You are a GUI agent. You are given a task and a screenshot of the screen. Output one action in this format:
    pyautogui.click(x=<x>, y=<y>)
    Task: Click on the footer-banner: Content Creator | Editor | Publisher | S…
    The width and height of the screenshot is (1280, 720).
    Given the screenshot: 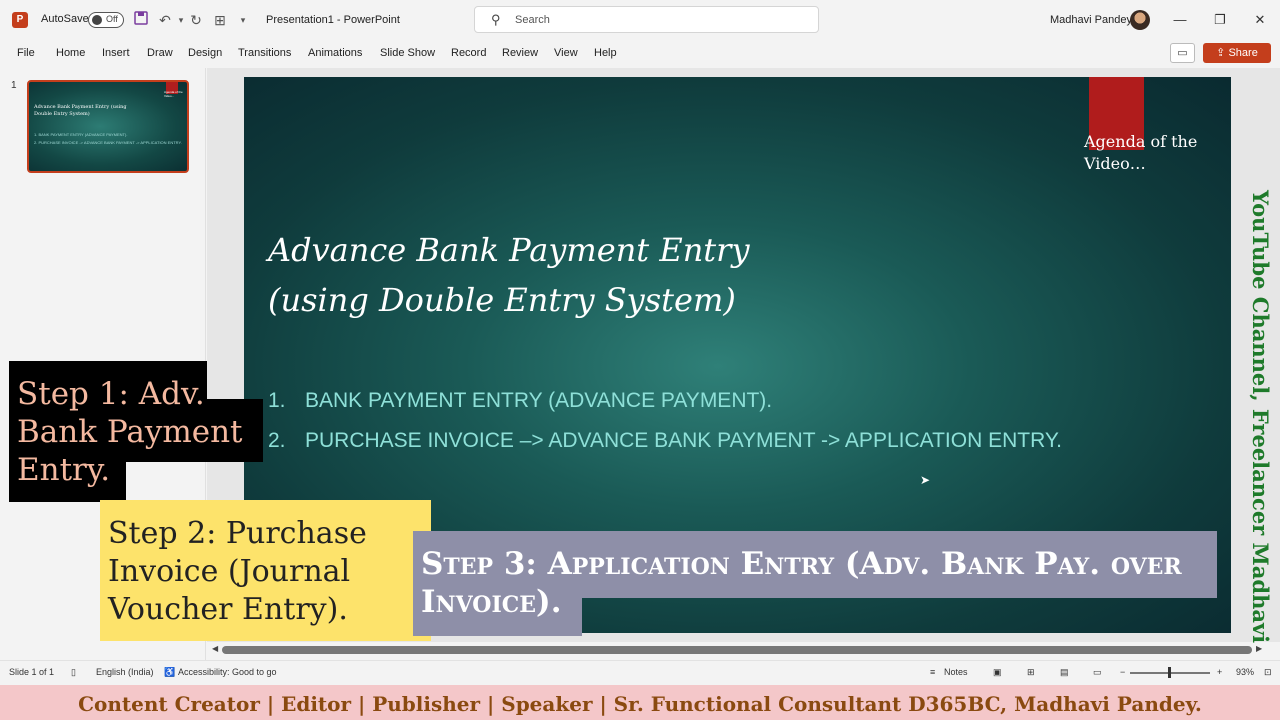 What is the action you would take?
    pyautogui.click(x=640, y=702)
    